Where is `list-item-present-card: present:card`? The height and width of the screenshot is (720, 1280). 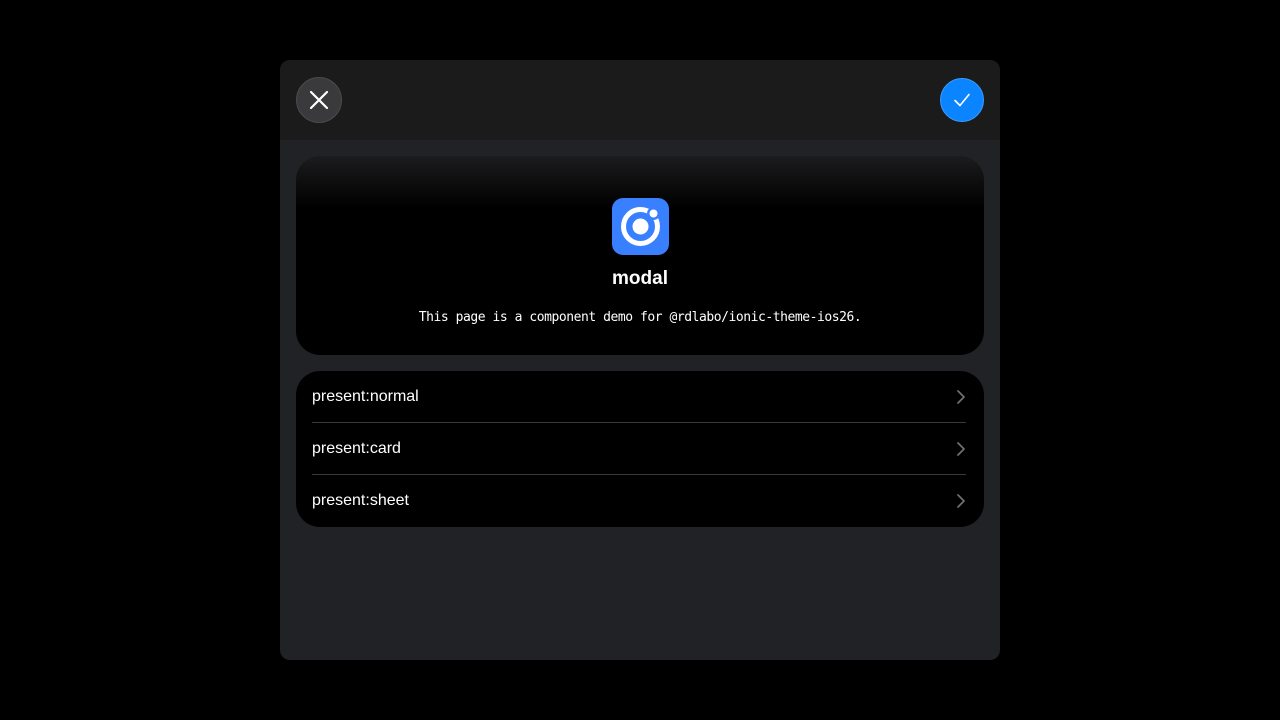
list-item-present-card: present:card is located at coordinates (640, 449).